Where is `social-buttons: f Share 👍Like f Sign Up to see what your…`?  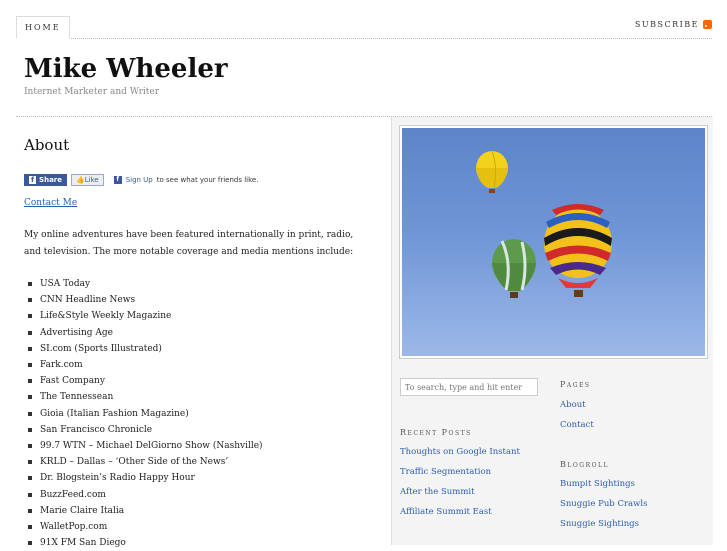
social-buttons: f Share 👍Like f Sign Up to see what your… is located at coordinates (141, 180).